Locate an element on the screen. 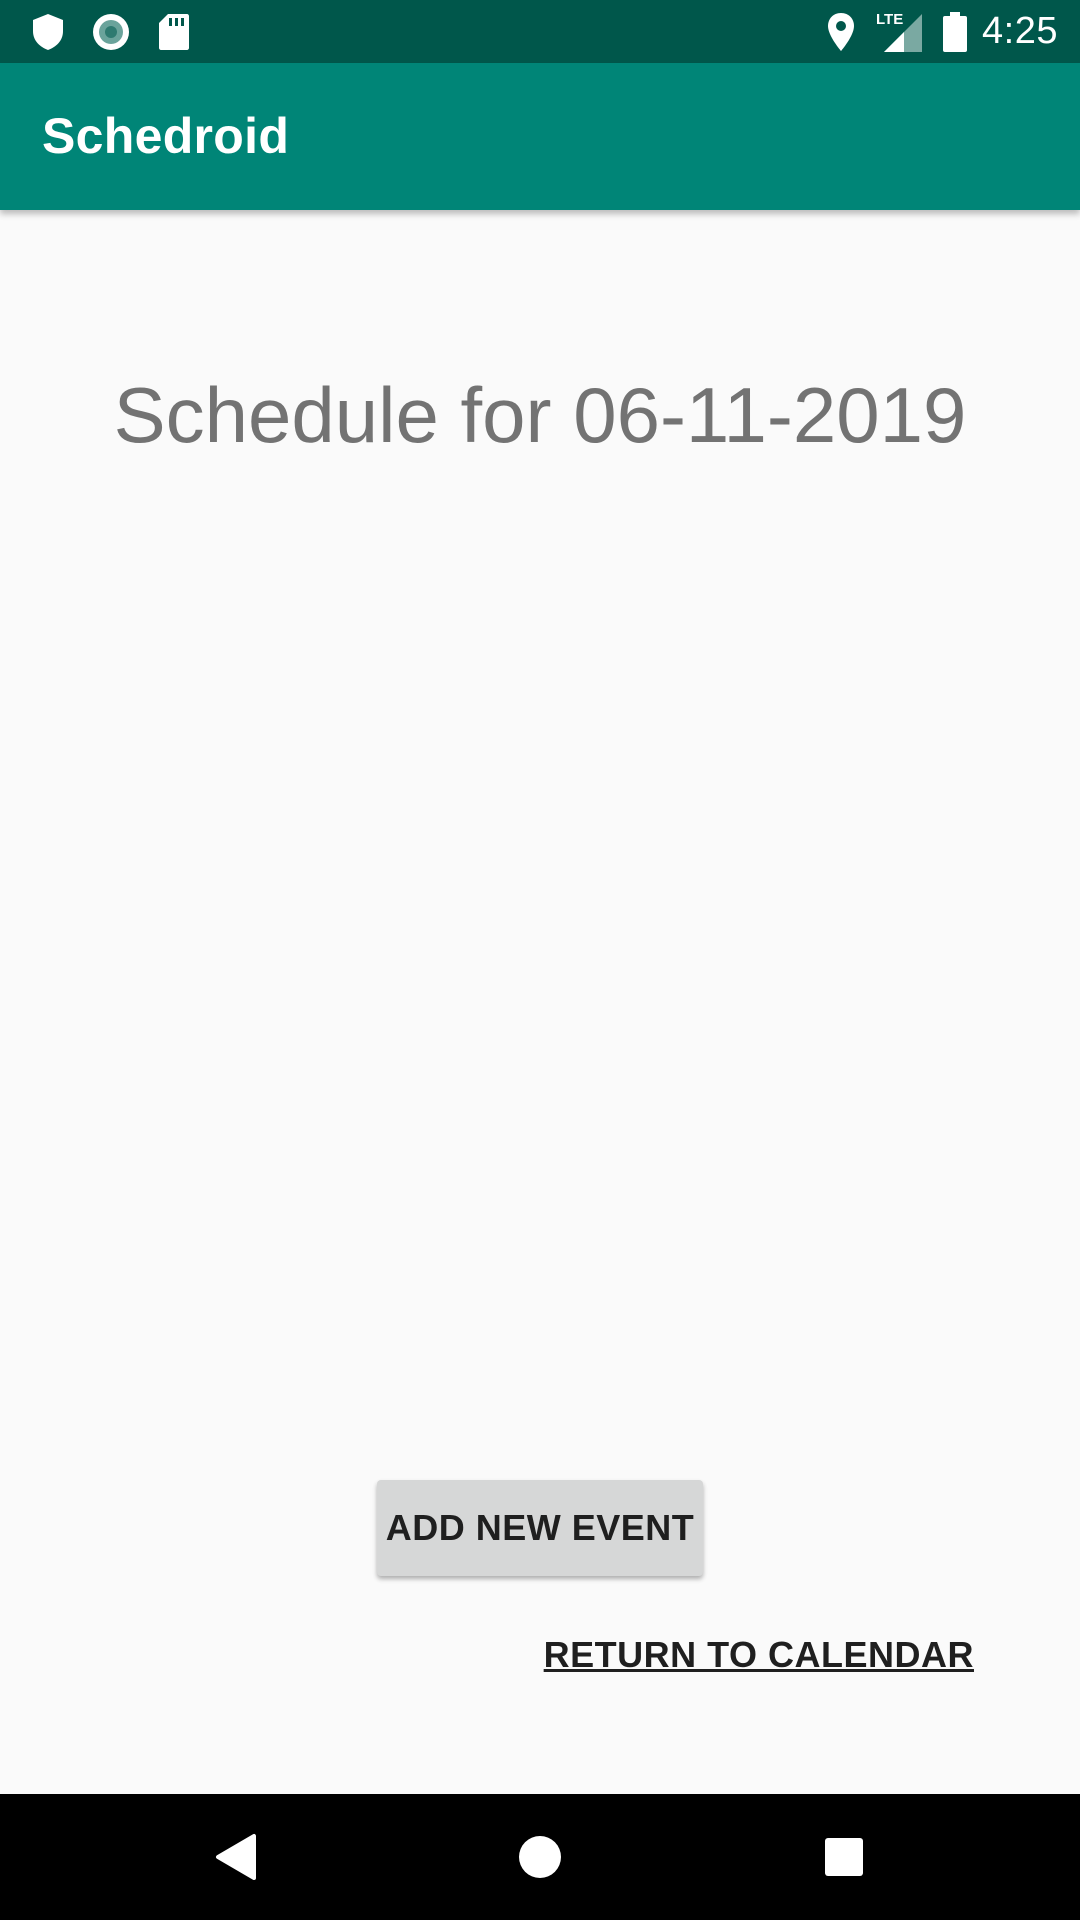 The image size is (1080, 1920). status-bar: LTE 4:25 is located at coordinates (540, 31).